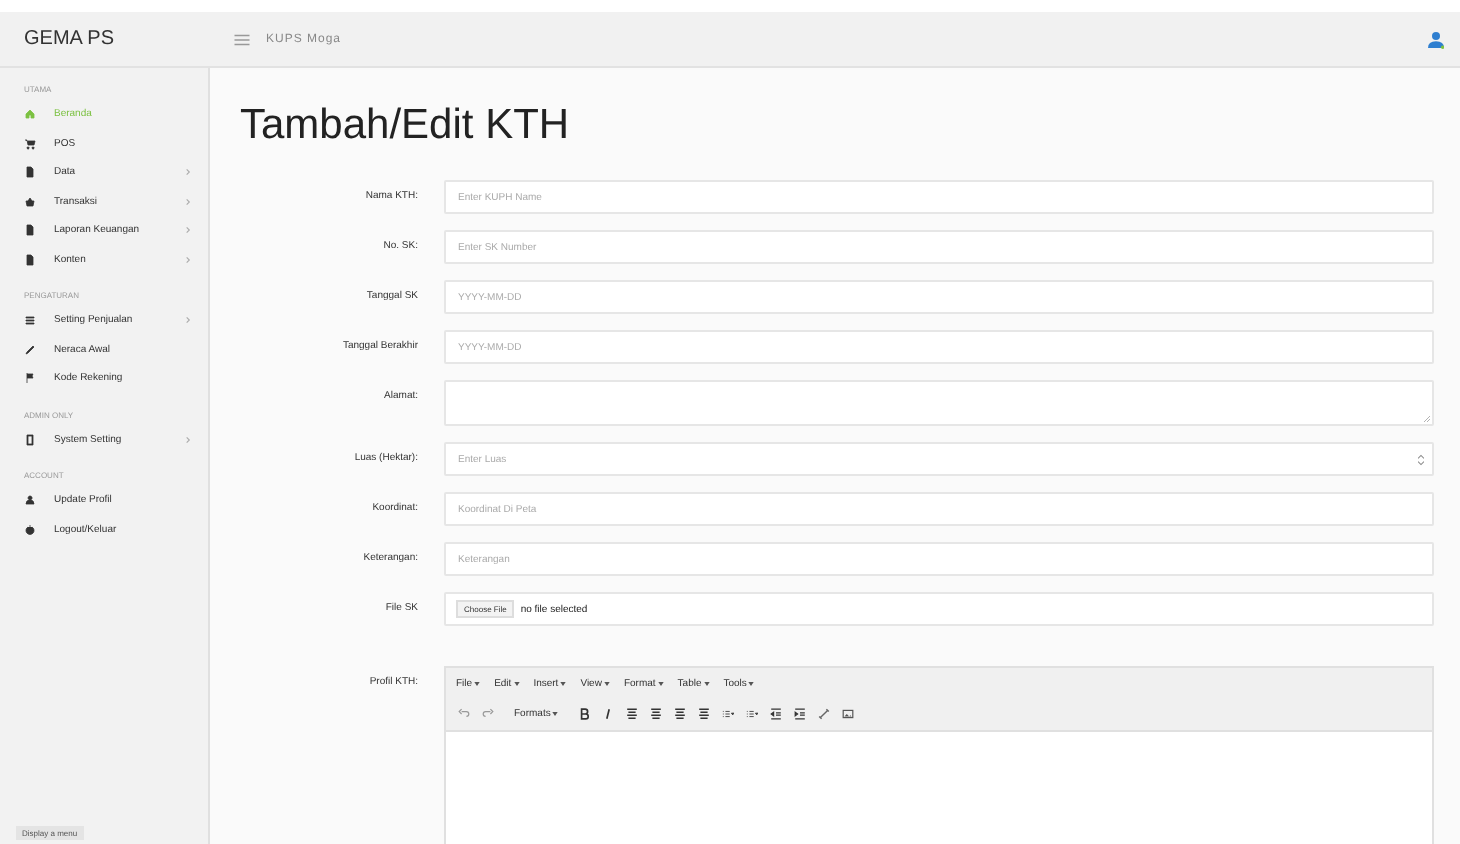  I want to click on page-title: Tambah/Edit KTH, so click(406, 126).